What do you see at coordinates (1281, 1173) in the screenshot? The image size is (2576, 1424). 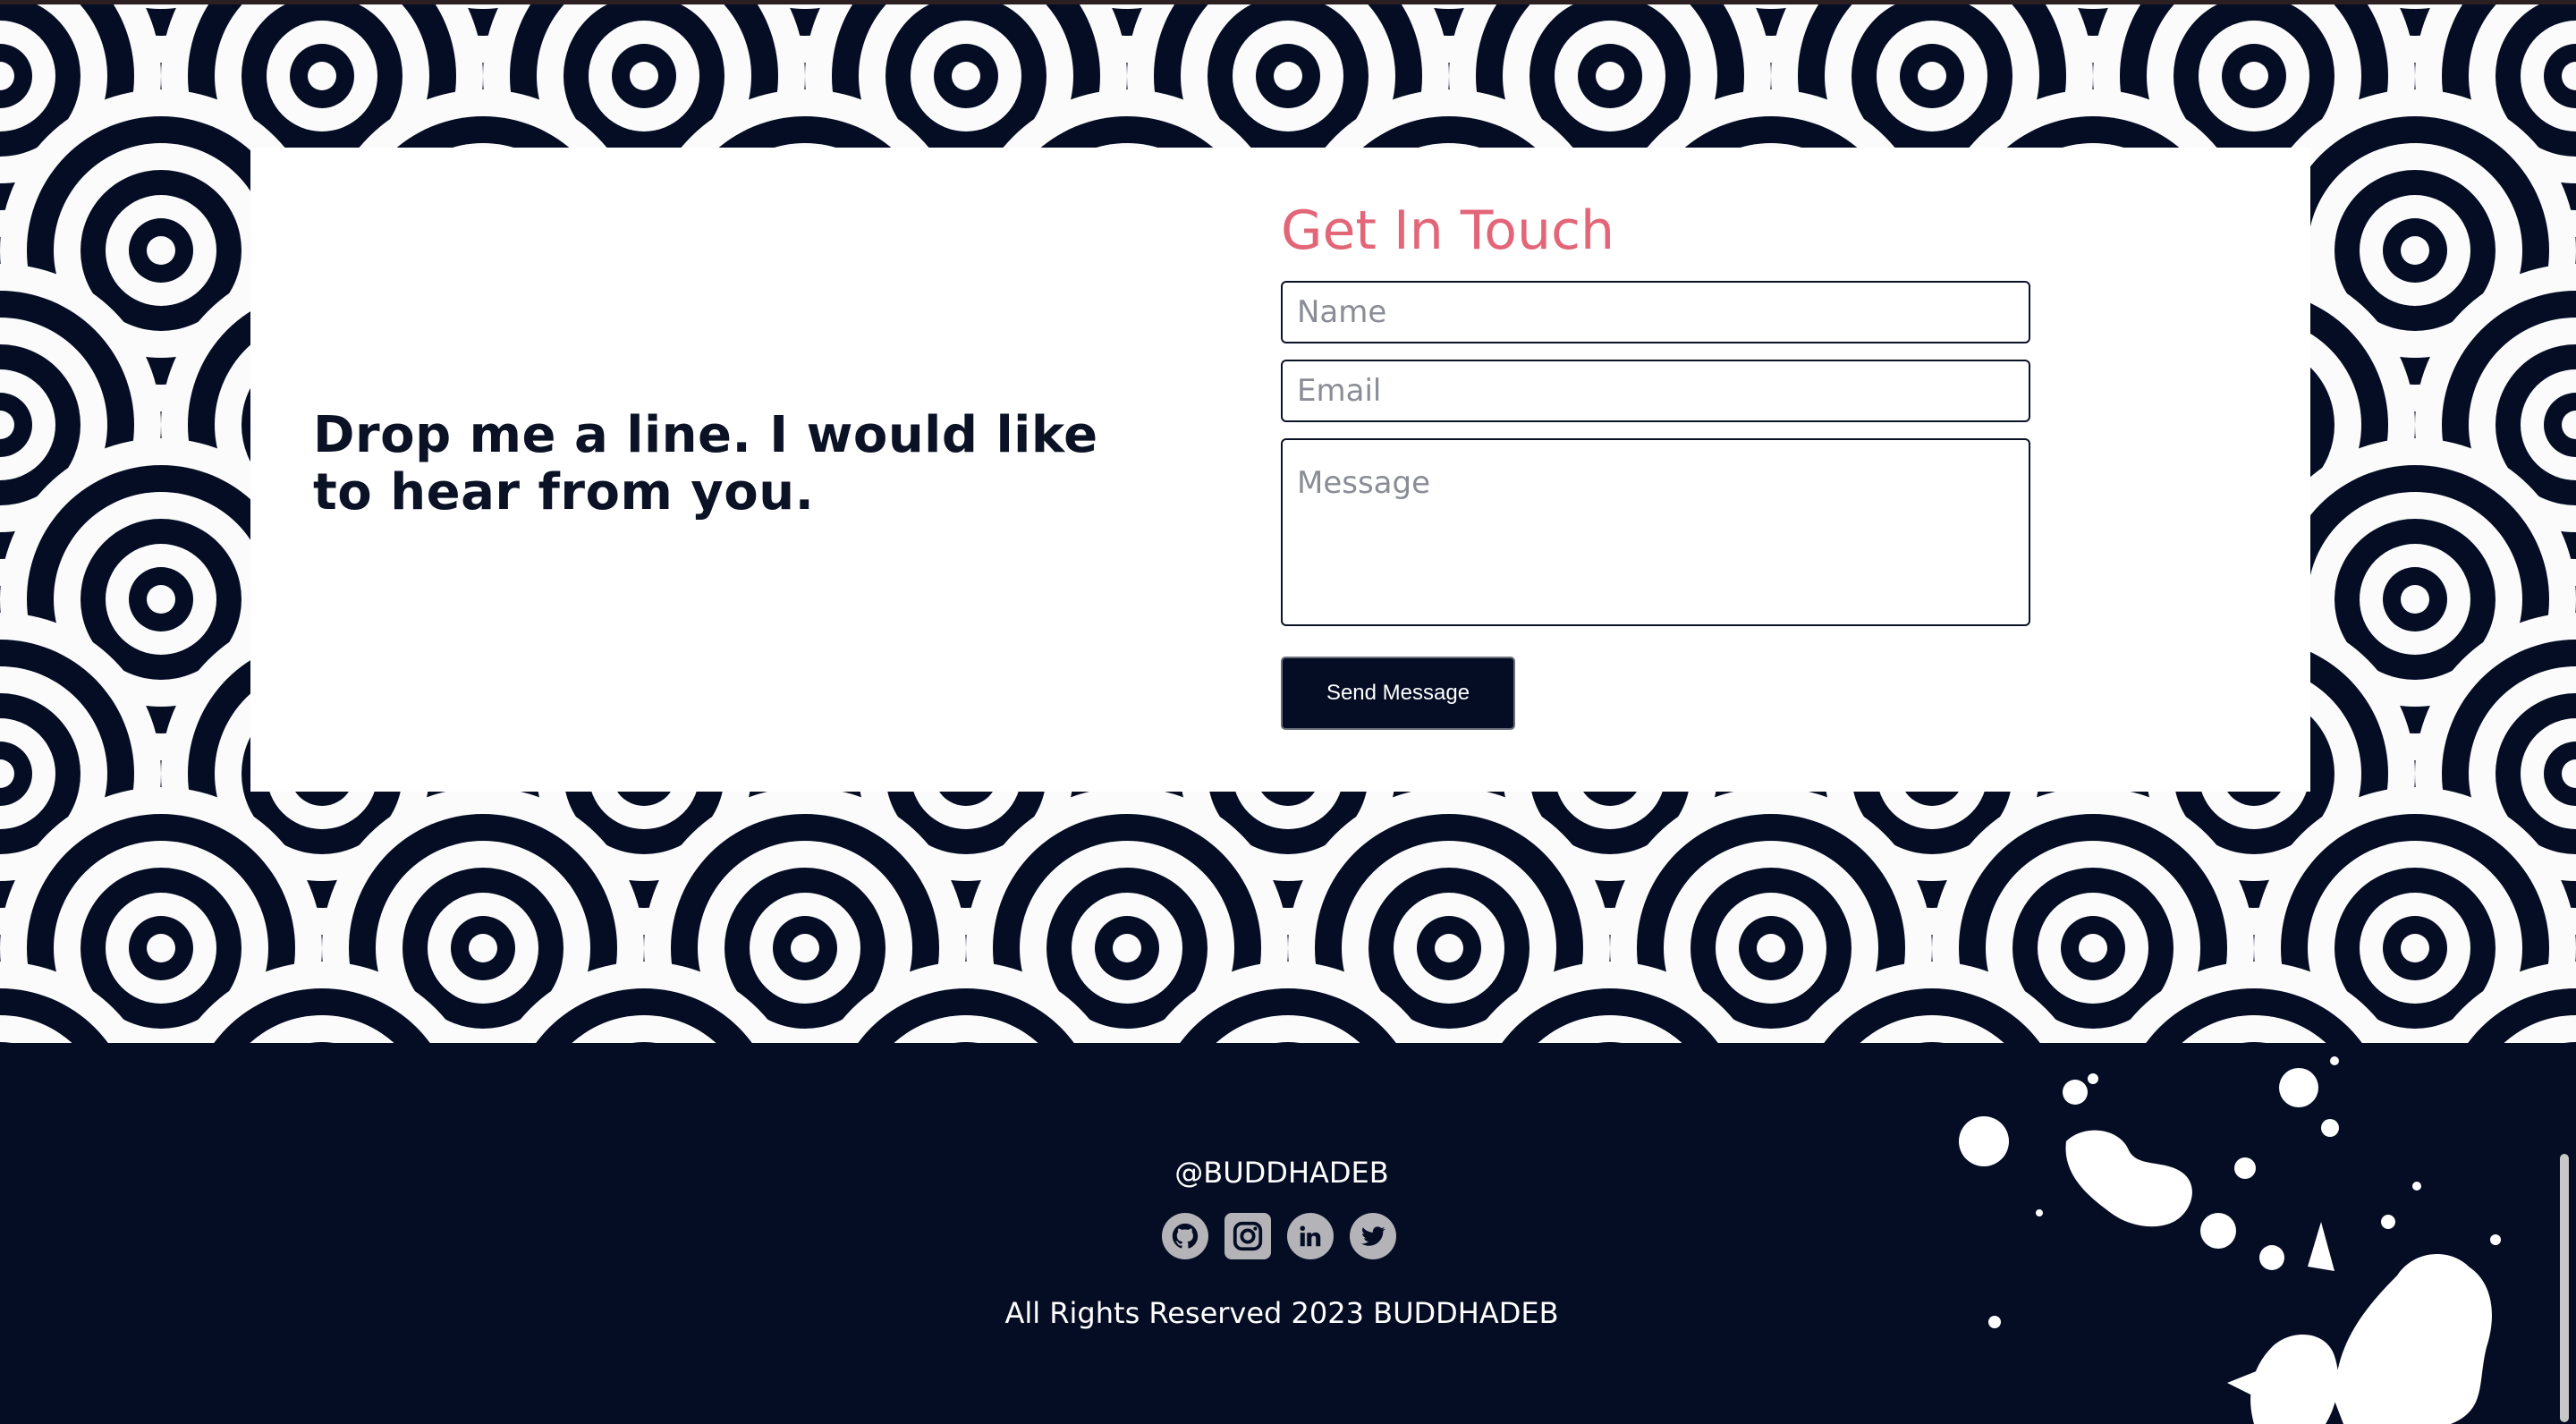 I see `footer-handle: @BUDDHADEB` at bounding box center [1281, 1173].